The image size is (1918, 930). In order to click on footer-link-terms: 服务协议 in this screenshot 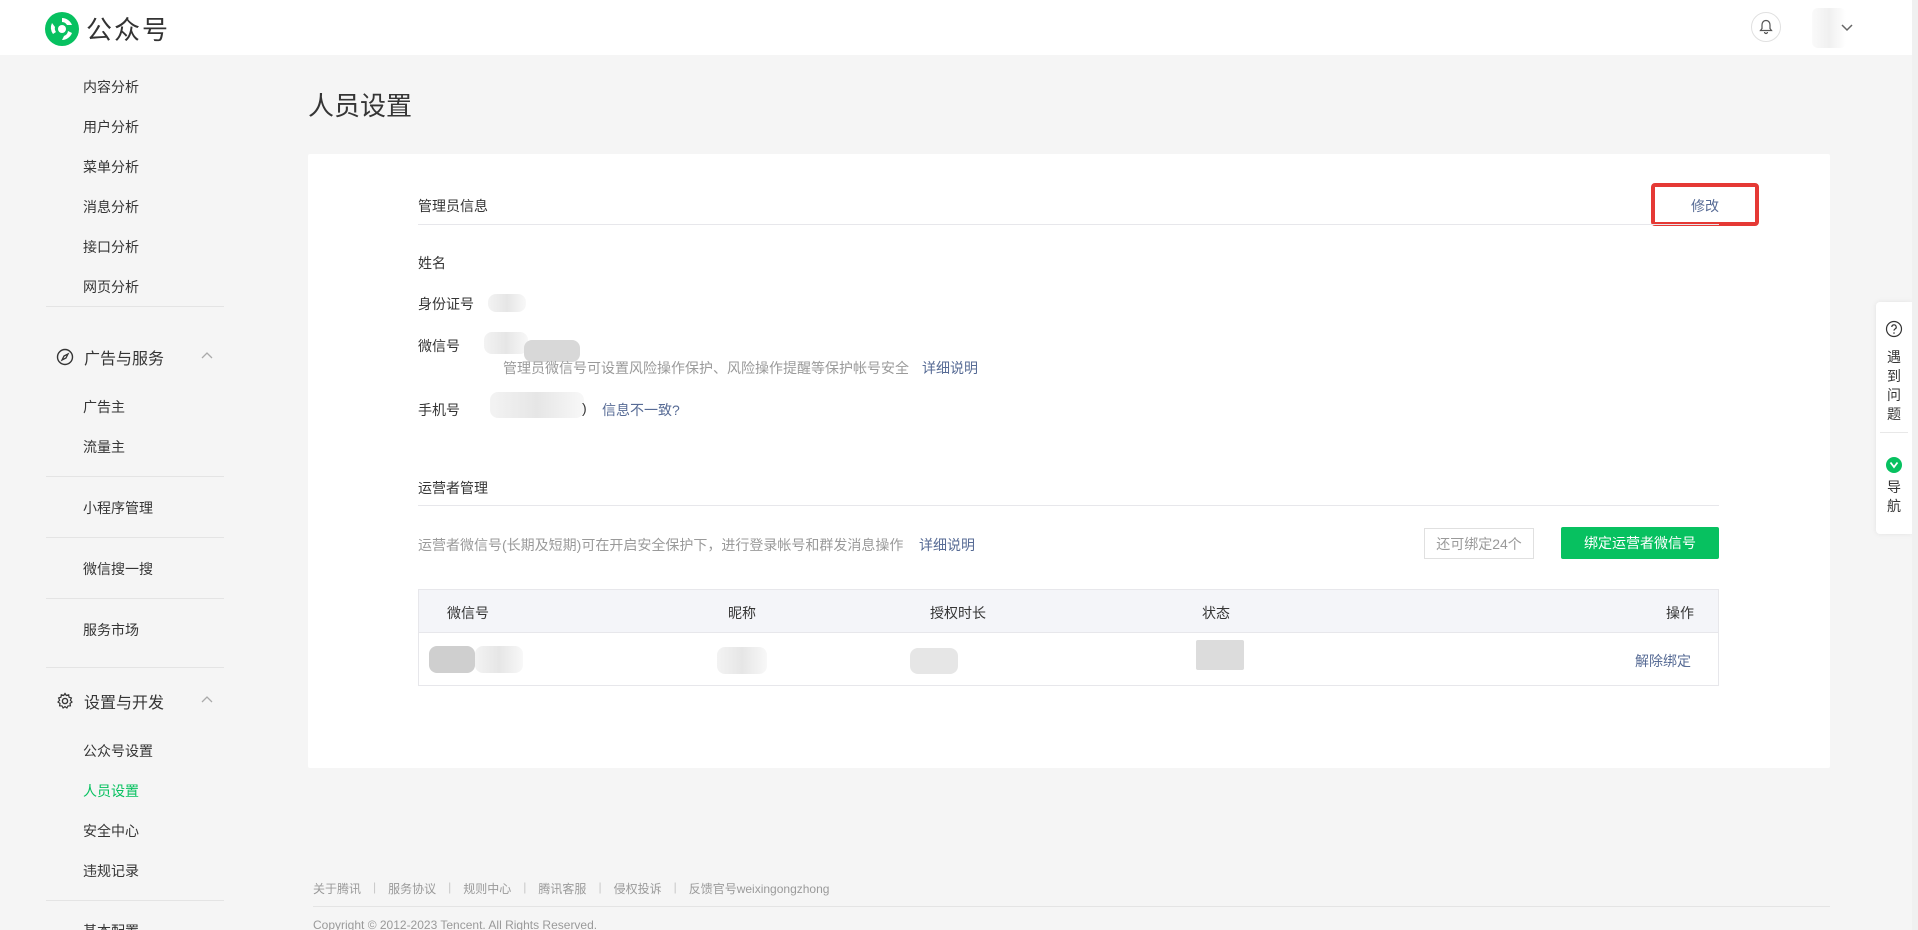, I will do `click(412, 888)`.